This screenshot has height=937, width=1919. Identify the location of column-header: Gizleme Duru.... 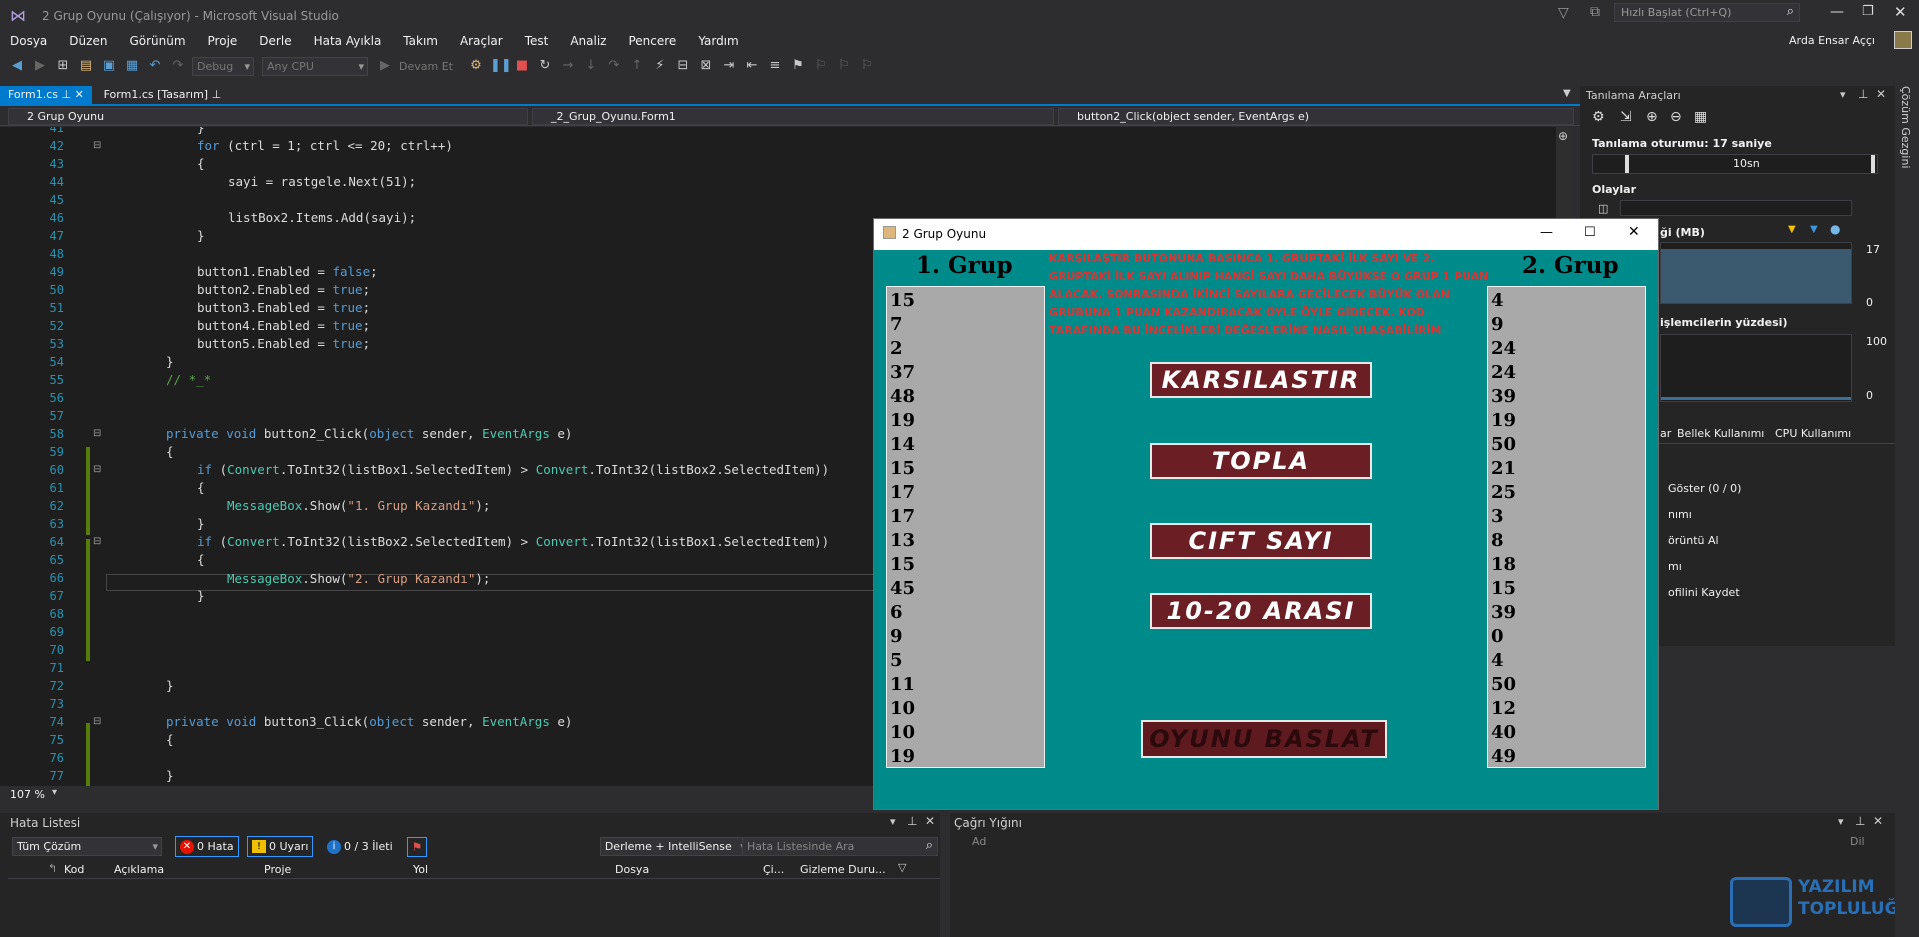
(843, 869).